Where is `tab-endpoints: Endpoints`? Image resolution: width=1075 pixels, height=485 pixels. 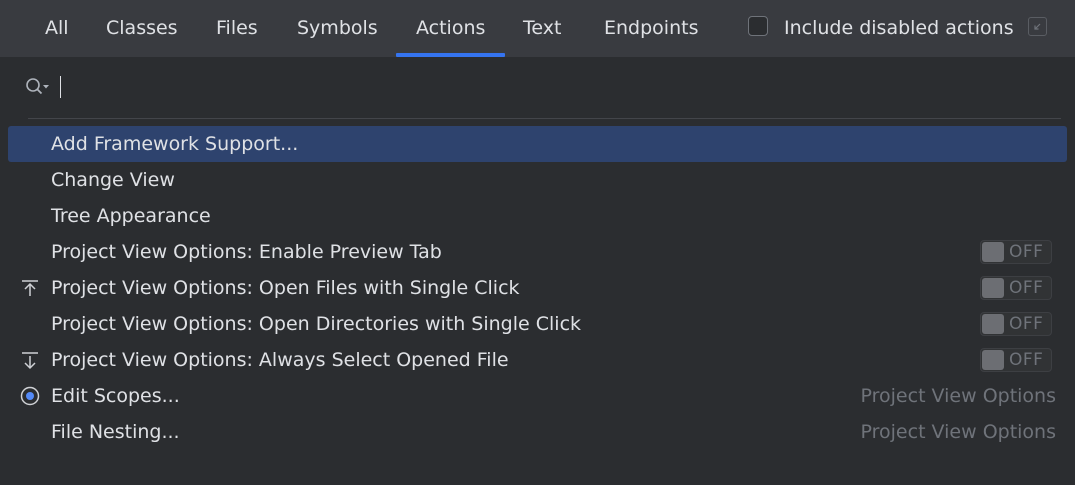
tab-endpoints: Endpoints is located at coordinates (651, 28).